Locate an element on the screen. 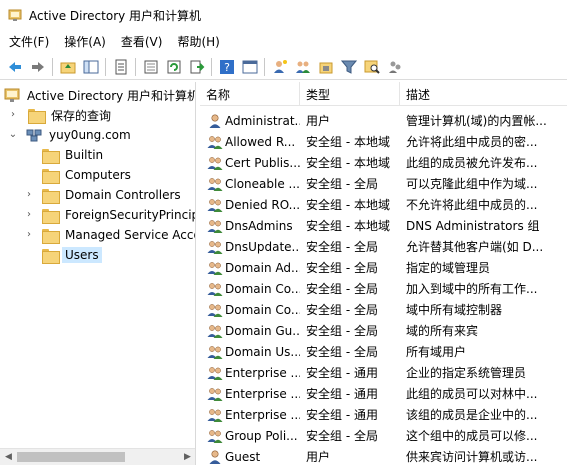  forward-arrow-icon is located at coordinates (38, 67).